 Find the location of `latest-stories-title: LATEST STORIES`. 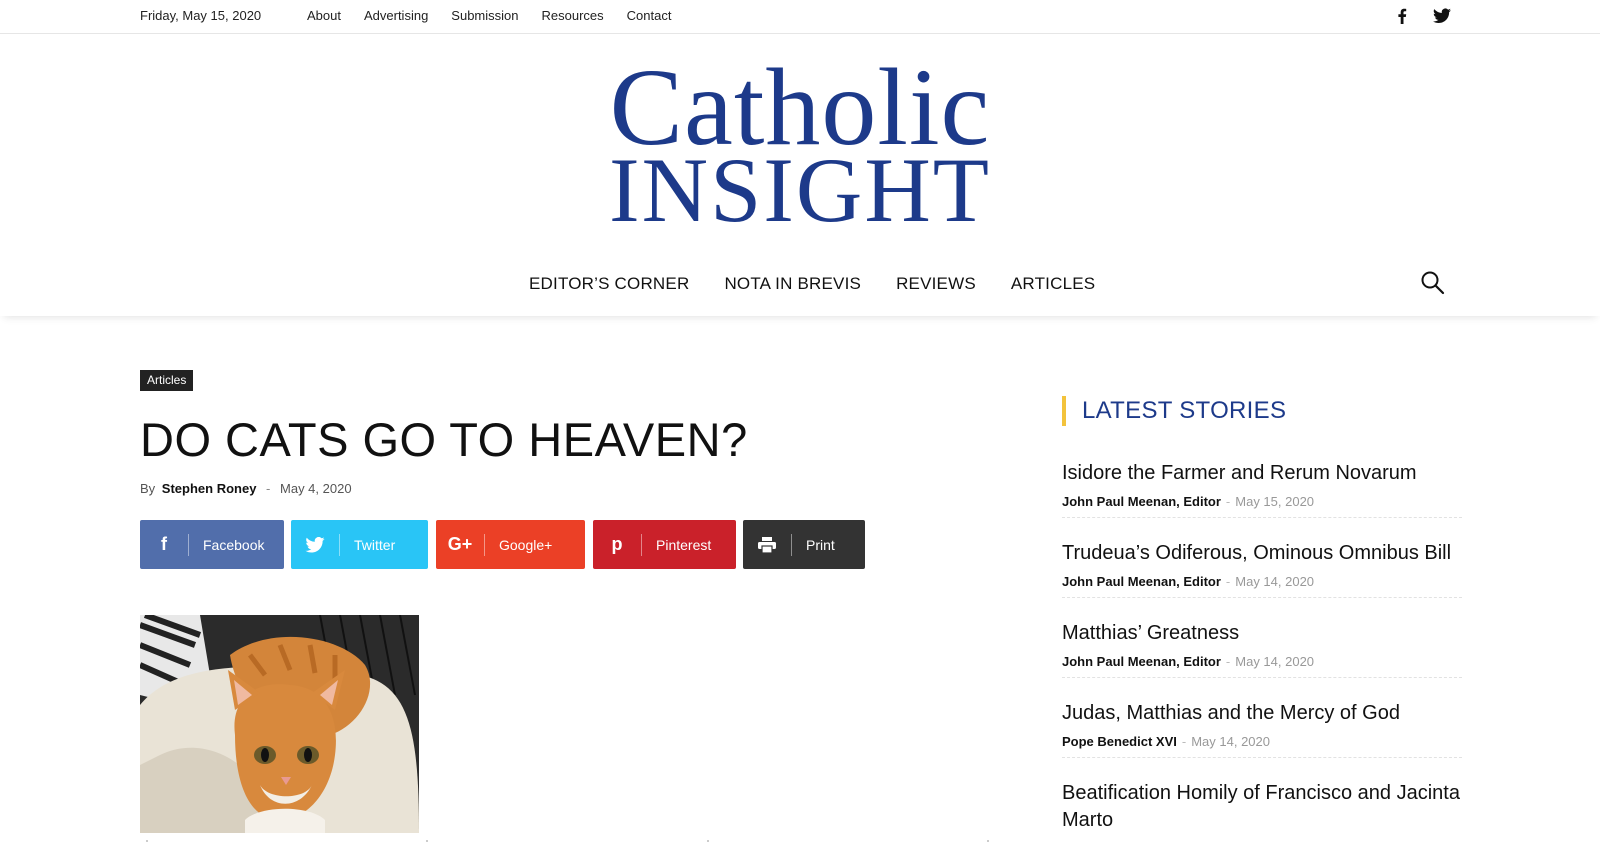

latest-stories-title: LATEST STORIES is located at coordinates (1174, 411).